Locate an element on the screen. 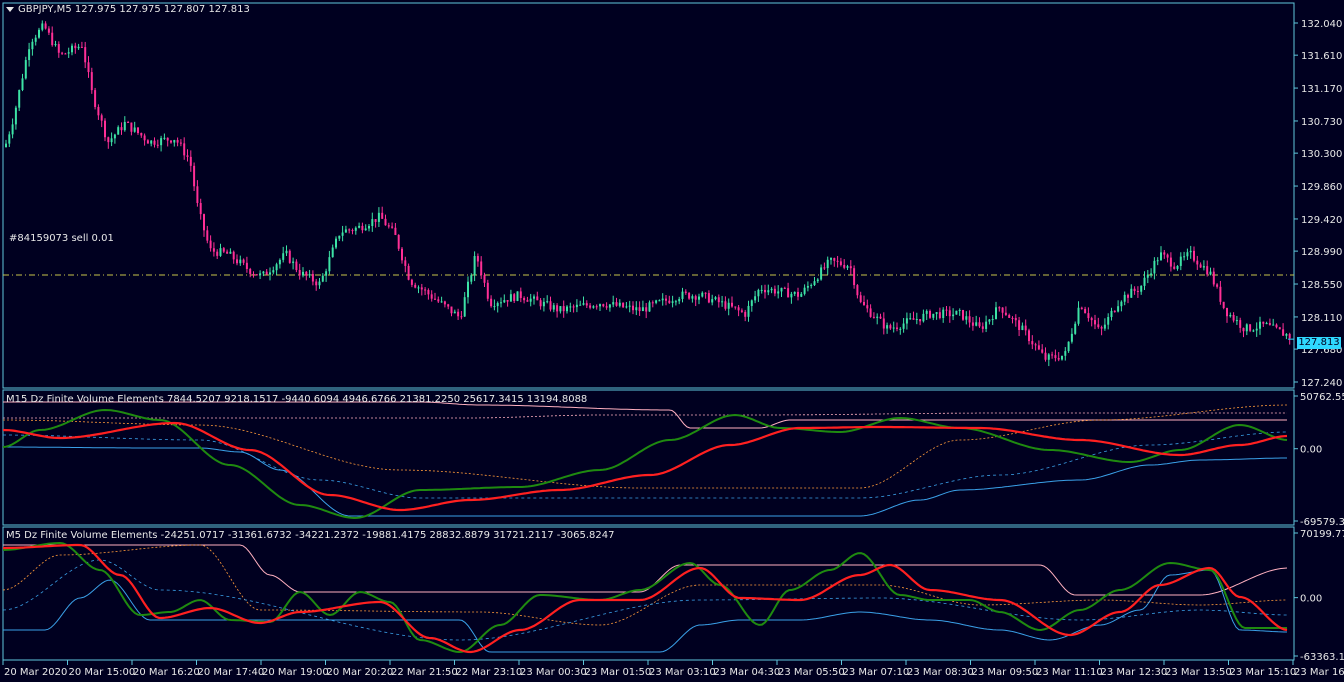  indicator2-orange-dash is located at coordinates (644, 585).